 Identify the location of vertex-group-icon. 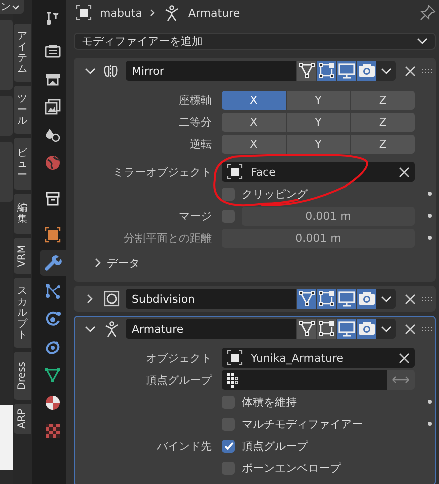
(233, 380).